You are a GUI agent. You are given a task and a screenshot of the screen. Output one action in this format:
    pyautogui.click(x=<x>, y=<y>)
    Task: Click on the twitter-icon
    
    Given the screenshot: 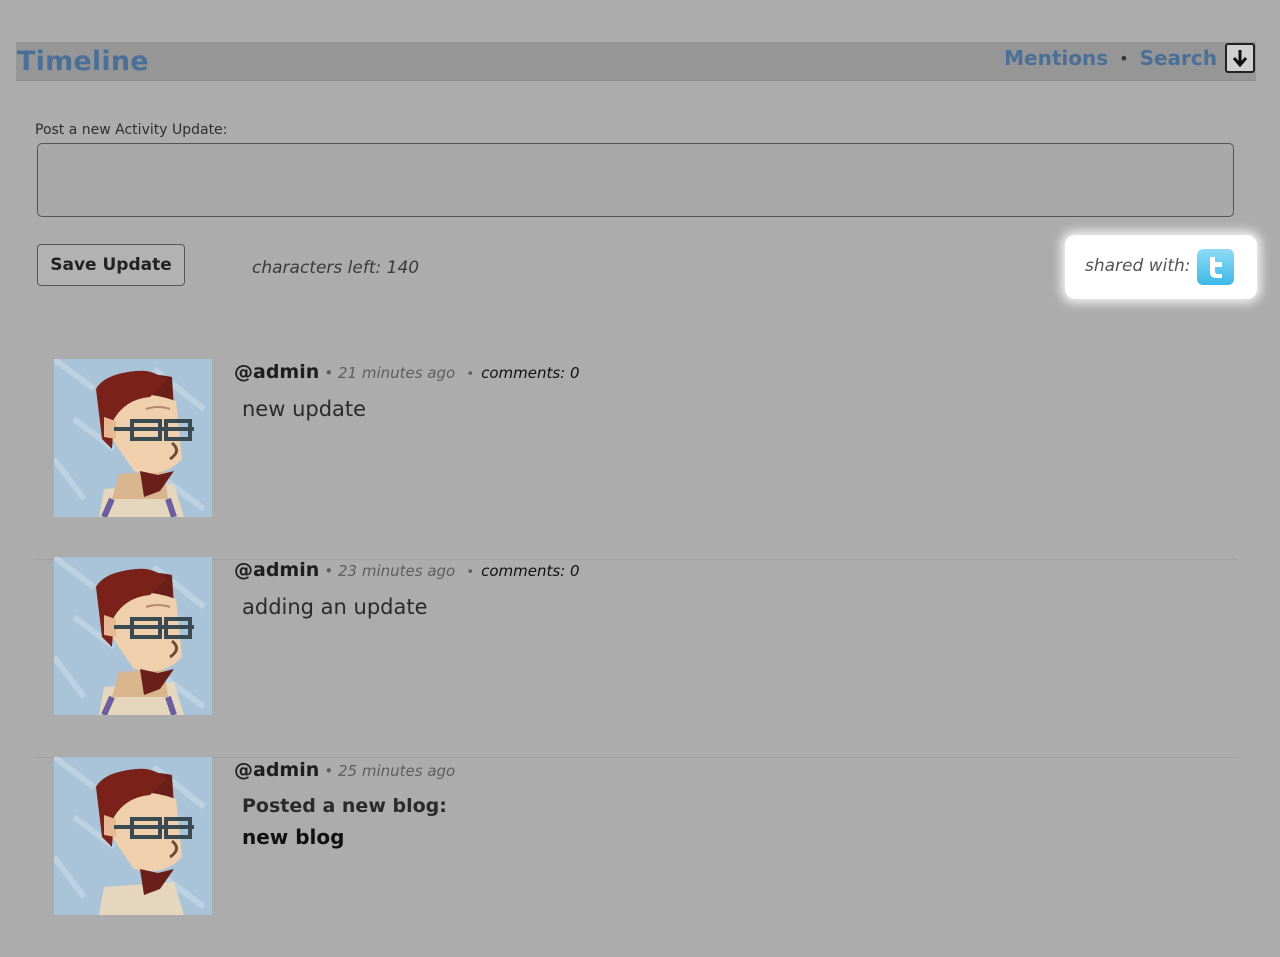 What is the action you would take?
    pyautogui.click(x=1215, y=267)
    